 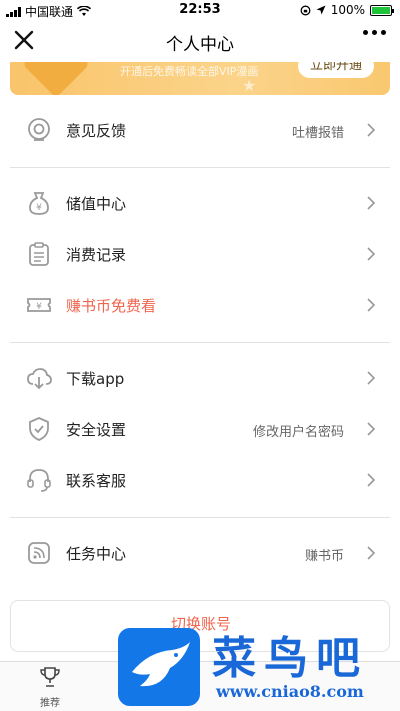 What do you see at coordinates (189, 71) in the screenshot?
I see `vip-subtitle: 开通后免费畅读全部VIP漫画` at bounding box center [189, 71].